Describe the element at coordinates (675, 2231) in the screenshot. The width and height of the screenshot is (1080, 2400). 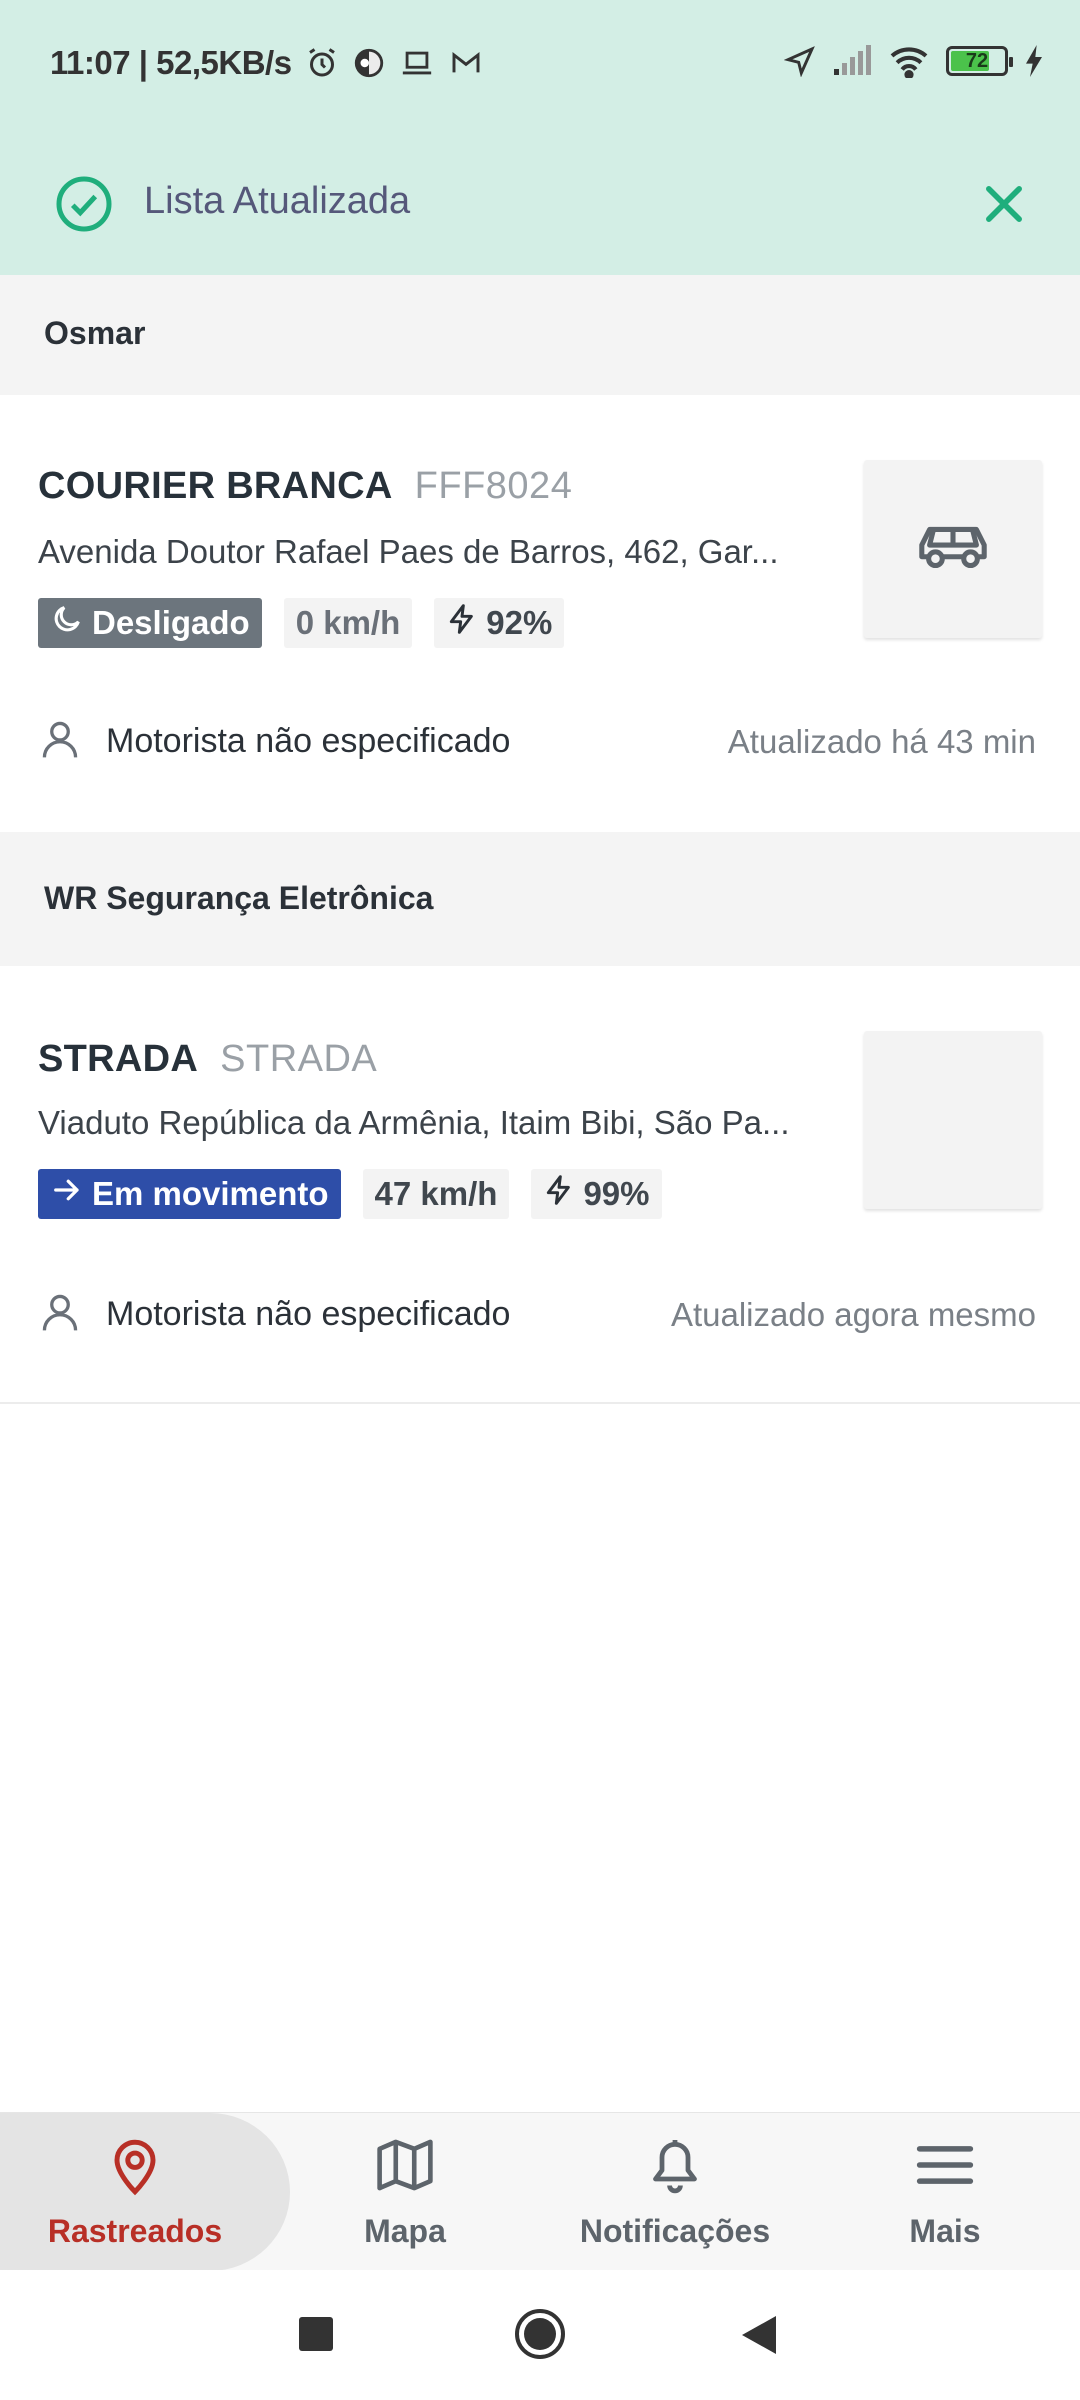
I see `nav-label: Notificações` at that location.